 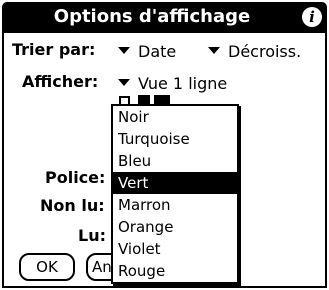 What do you see at coordinates (60, 81) in the screenshot?
I see `show-label: Afficher:` at bounding box center [60, 81].